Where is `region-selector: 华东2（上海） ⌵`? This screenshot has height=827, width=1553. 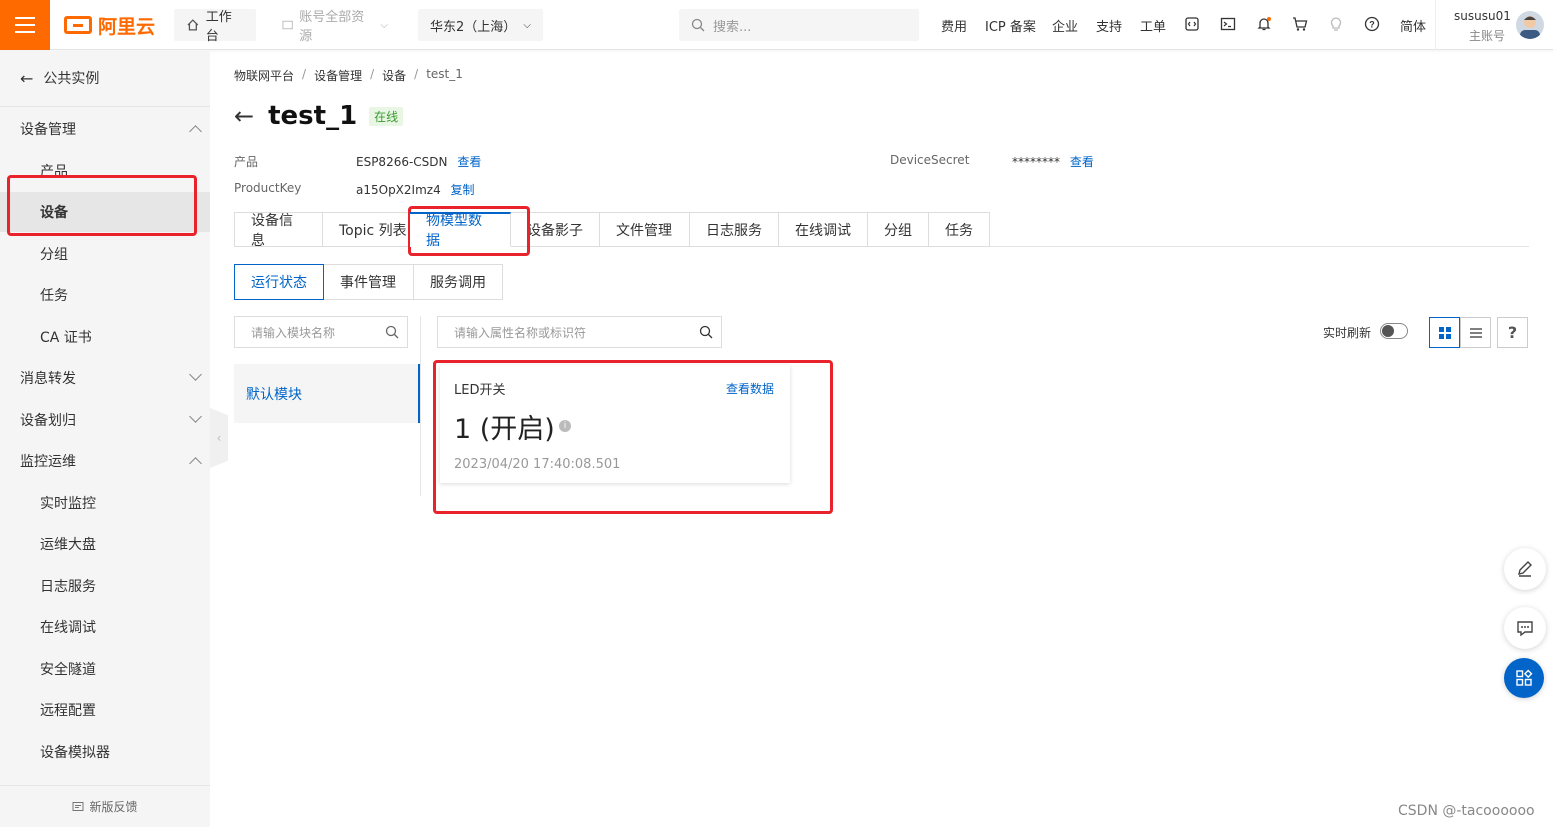
region-selector: 华东2（上海） ⌵ is located at coordinates (480, 25).